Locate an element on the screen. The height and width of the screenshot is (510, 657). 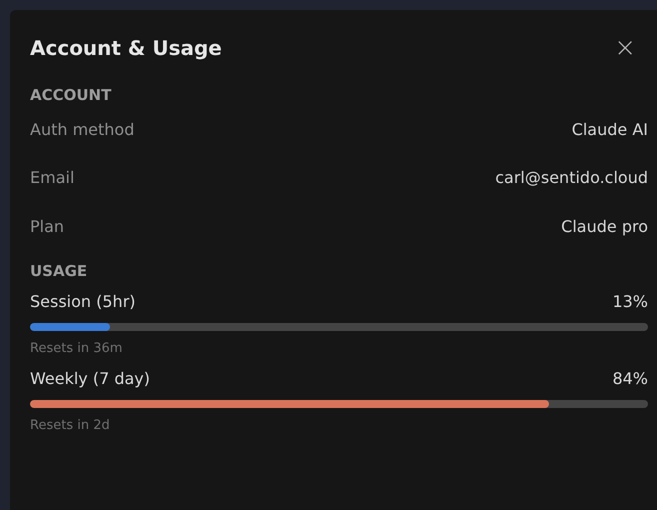
section-heading: USAGE is located at coordinates (59, 270).